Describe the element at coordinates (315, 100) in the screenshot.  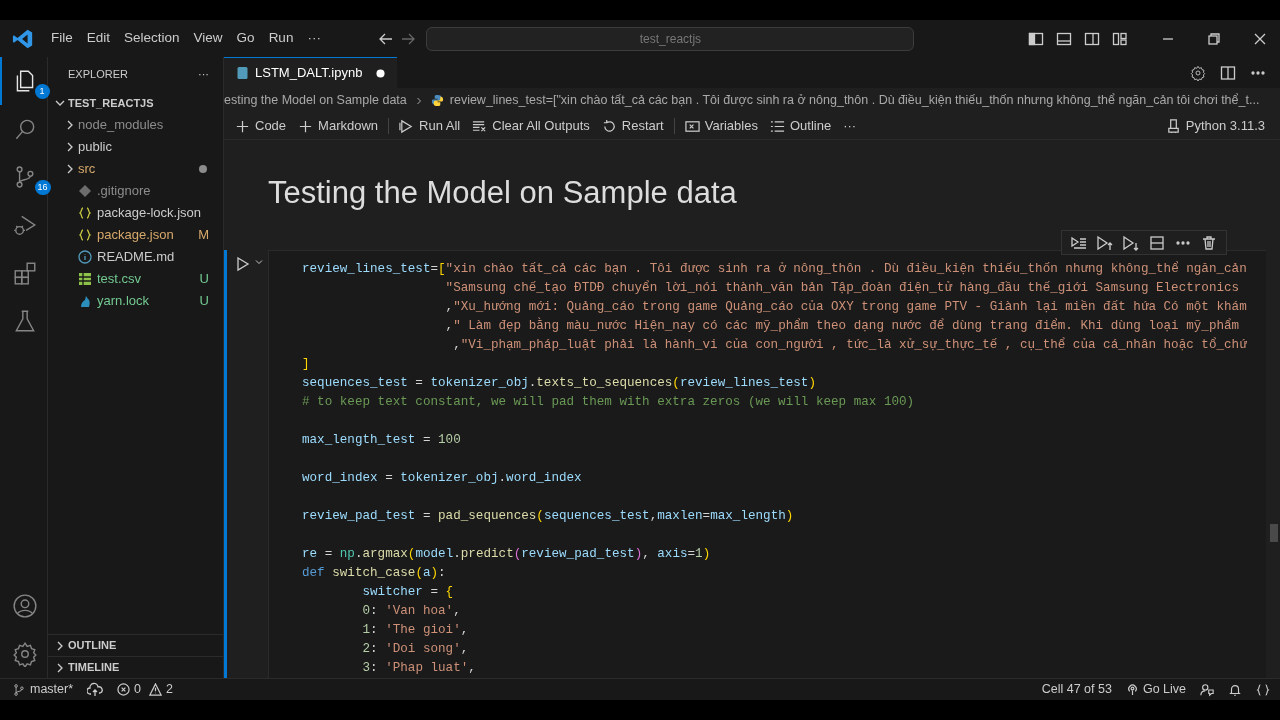
I see `breadcrumb-item: esting the Model on Sample data` at that location.